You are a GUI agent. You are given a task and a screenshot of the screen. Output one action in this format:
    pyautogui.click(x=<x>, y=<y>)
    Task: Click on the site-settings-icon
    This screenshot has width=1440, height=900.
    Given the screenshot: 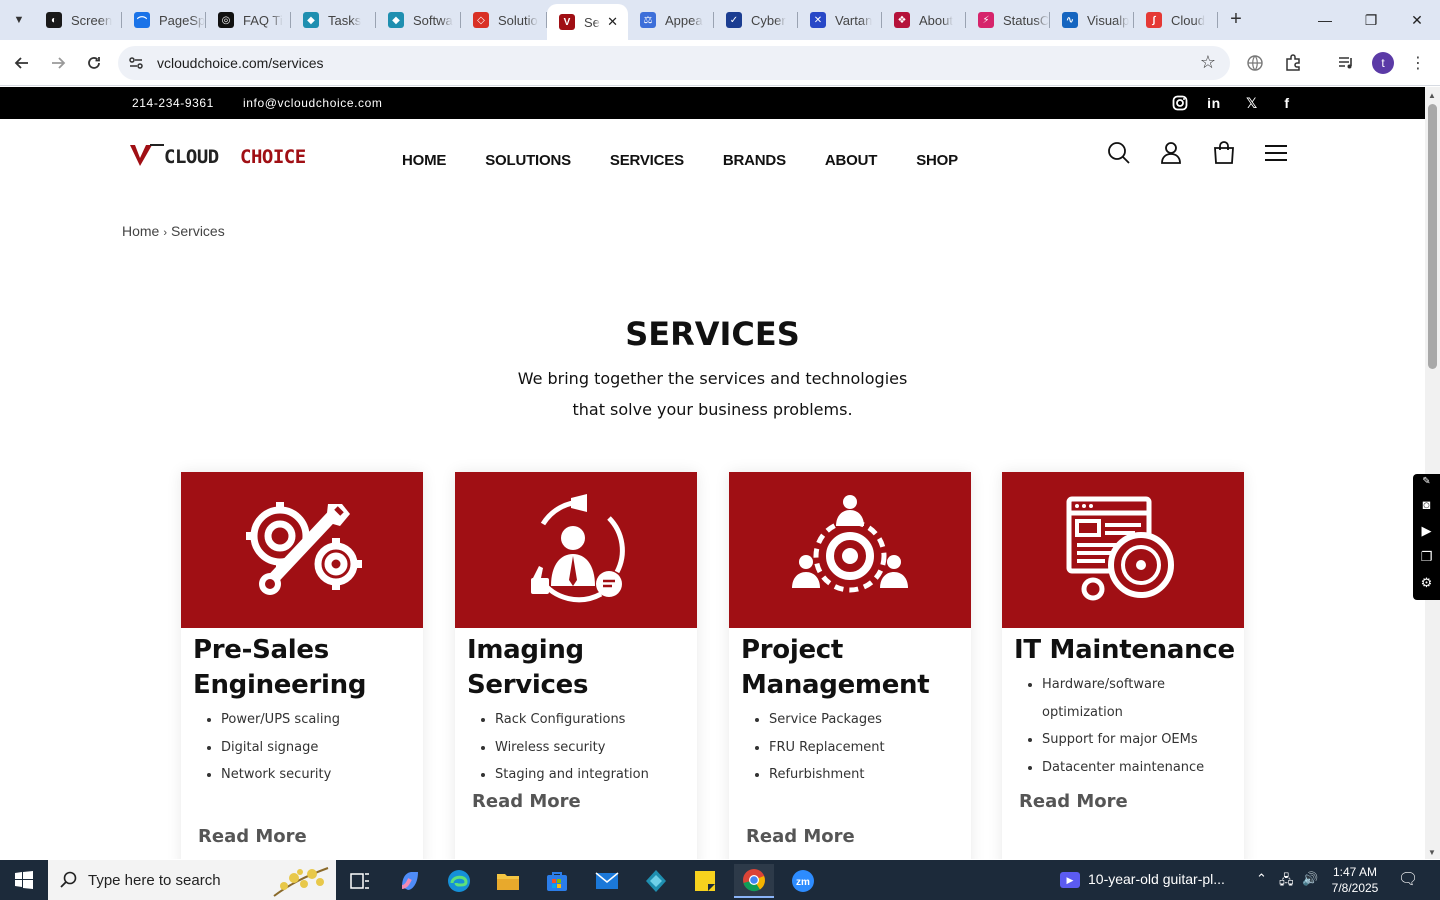 What is the action you would take?
    pyautogui.click(x=136, y=63)
    